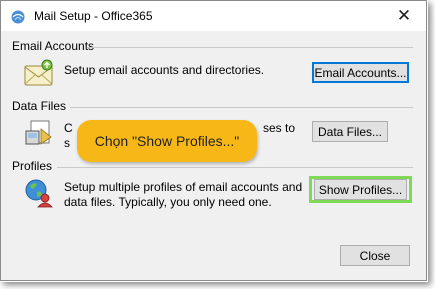 This screenshot has height=289, width=435. What do you see at coordinates (67, 143) in the screenshot?
I see `data-files-description-left-line2: s` at bounding box center [67, 143].